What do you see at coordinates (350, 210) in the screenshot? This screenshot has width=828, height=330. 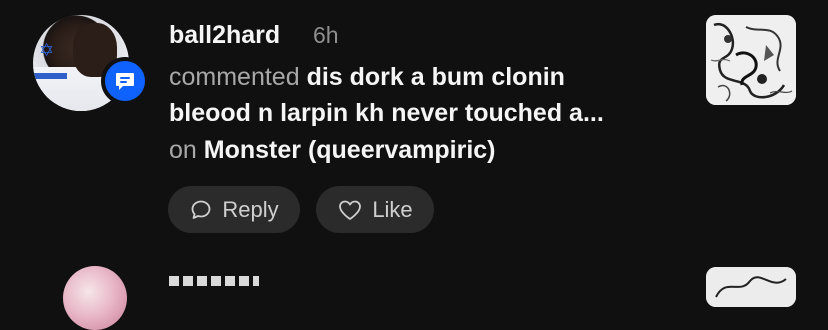 I see `heart-icon` at bounding box center [350, 210].